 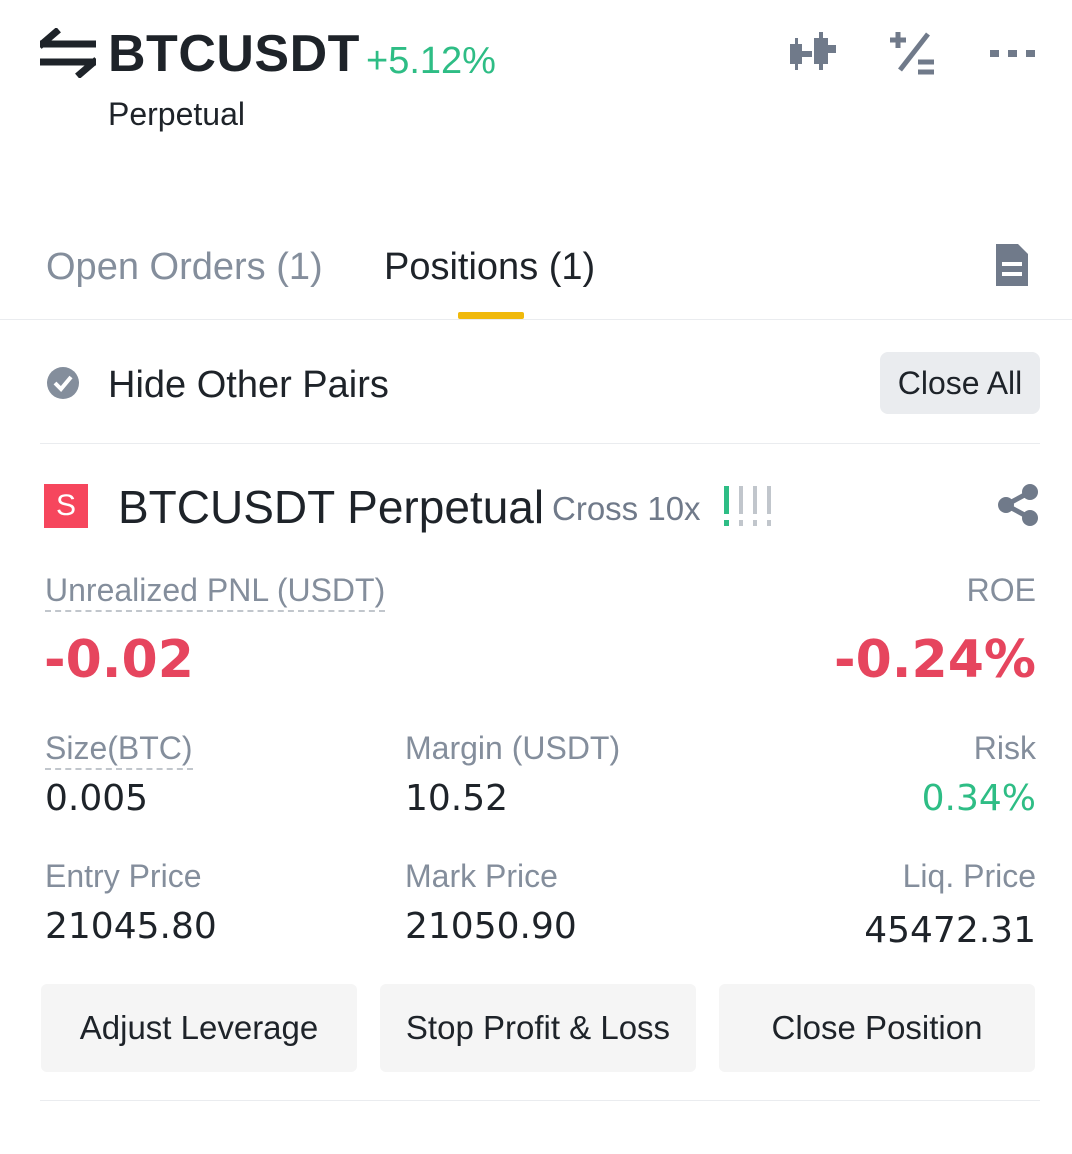 I want to click on candlestick-chart-icon, so click(x=813, y=53).